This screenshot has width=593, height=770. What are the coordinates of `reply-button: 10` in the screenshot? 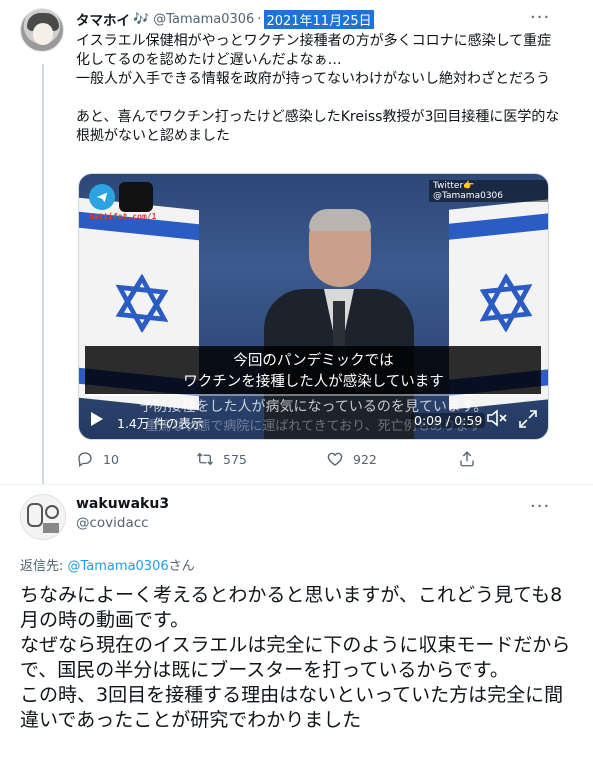 It's located at (97, 459).